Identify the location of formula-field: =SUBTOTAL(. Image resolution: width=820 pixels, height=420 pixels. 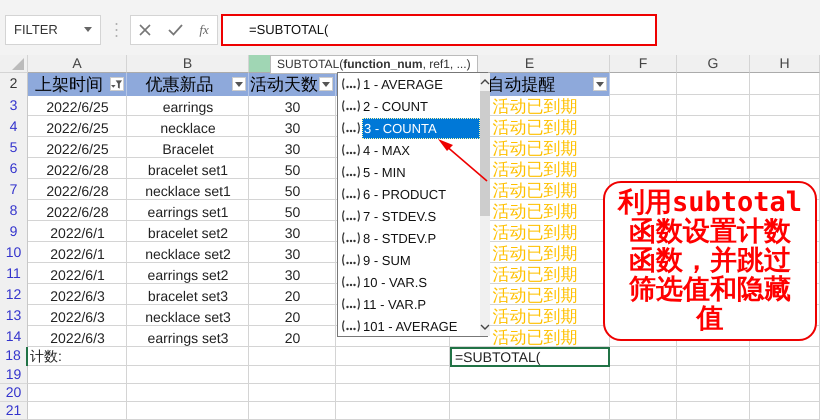
(439, 30).